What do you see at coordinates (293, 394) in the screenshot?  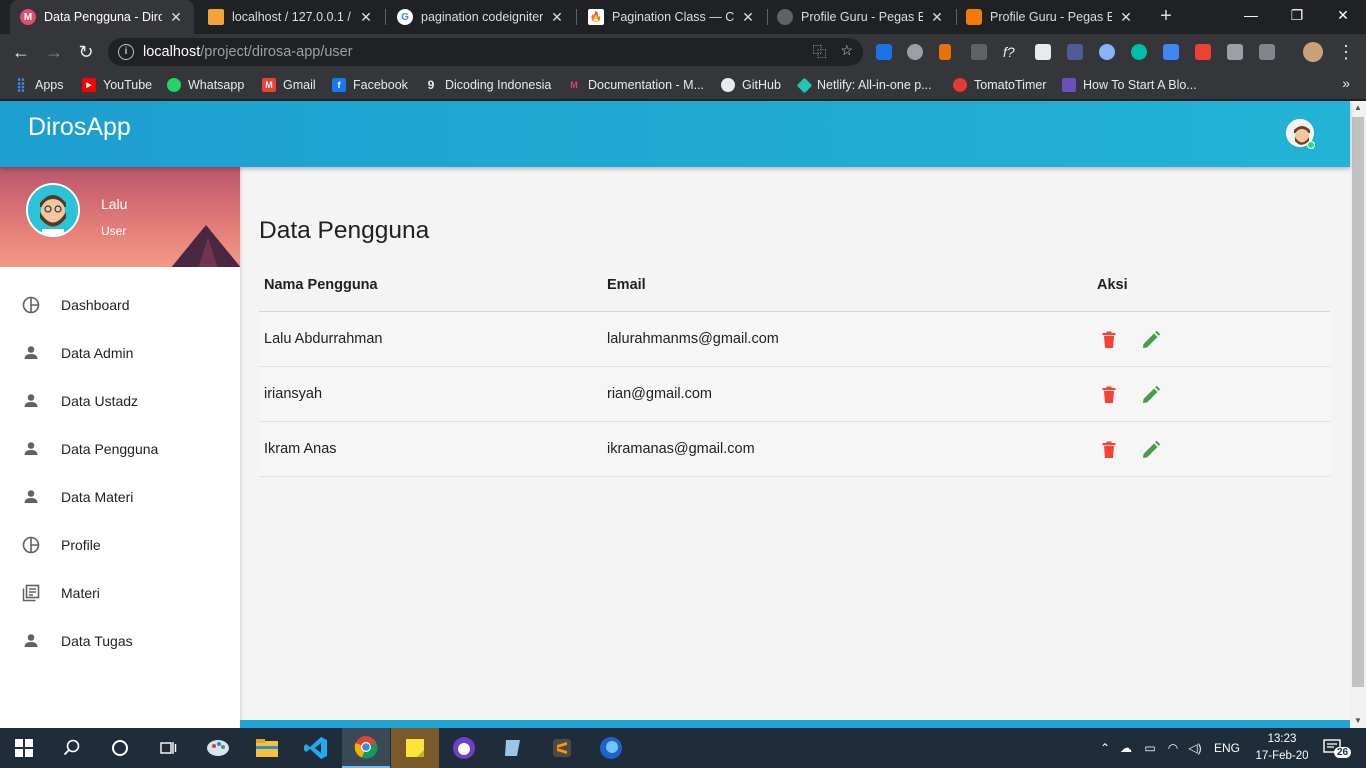 I see `cell-name: iriansyah` at bounding box center [293, 394].